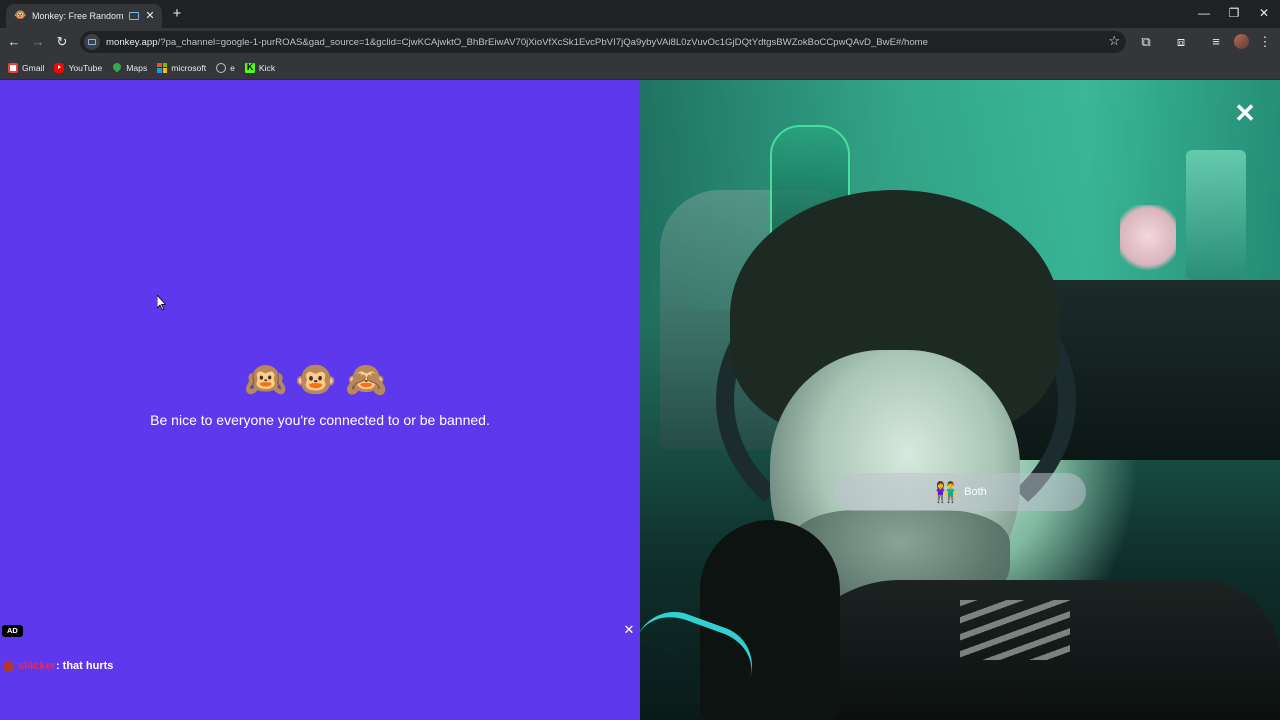 The image size is (1280, 720). What do you see at coordinates (62, 42) in the screenshot?
I see `reload-button: ↻` at bounding box center [62, 42].